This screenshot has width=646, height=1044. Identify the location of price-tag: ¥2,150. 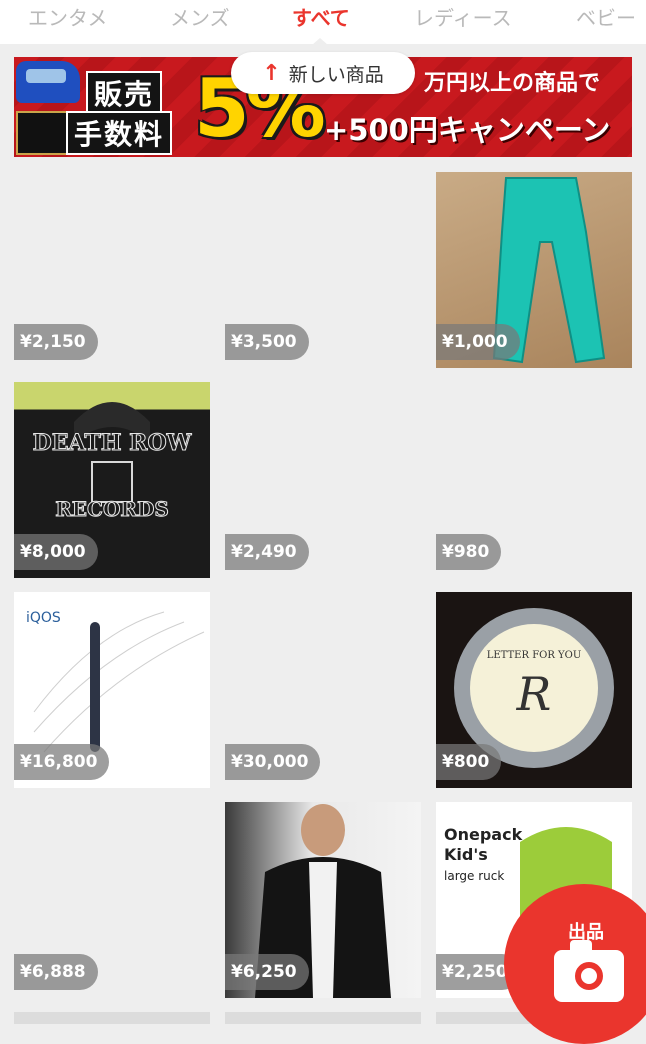
(56, 342).